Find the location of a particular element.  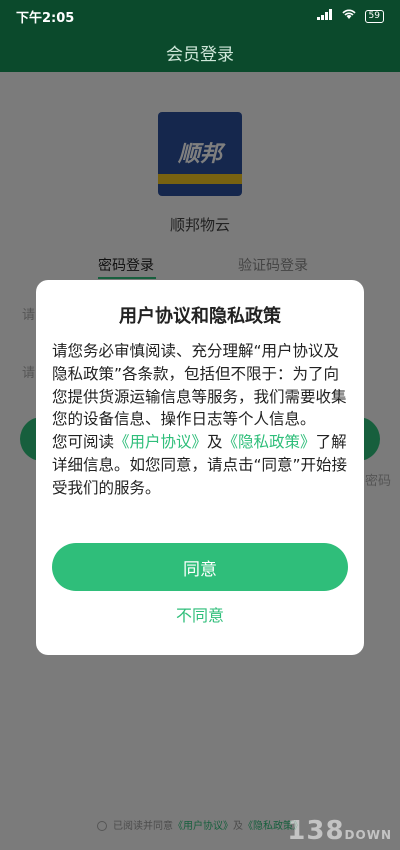

battery-icon: 59 is located at coordinates (374, 16).